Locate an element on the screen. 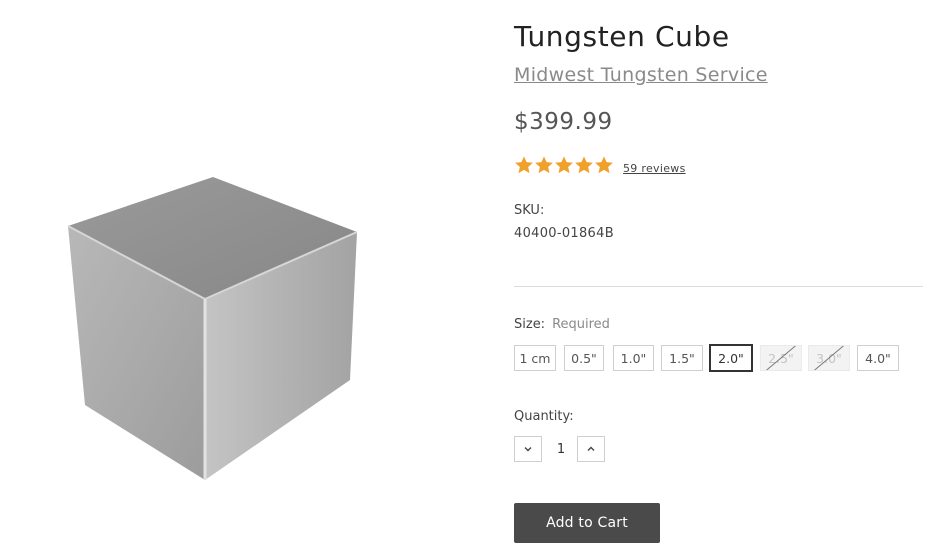 This screenshot has width=933, height=558. sku-value: 40400-01864B is located at coordinates (564, 233).